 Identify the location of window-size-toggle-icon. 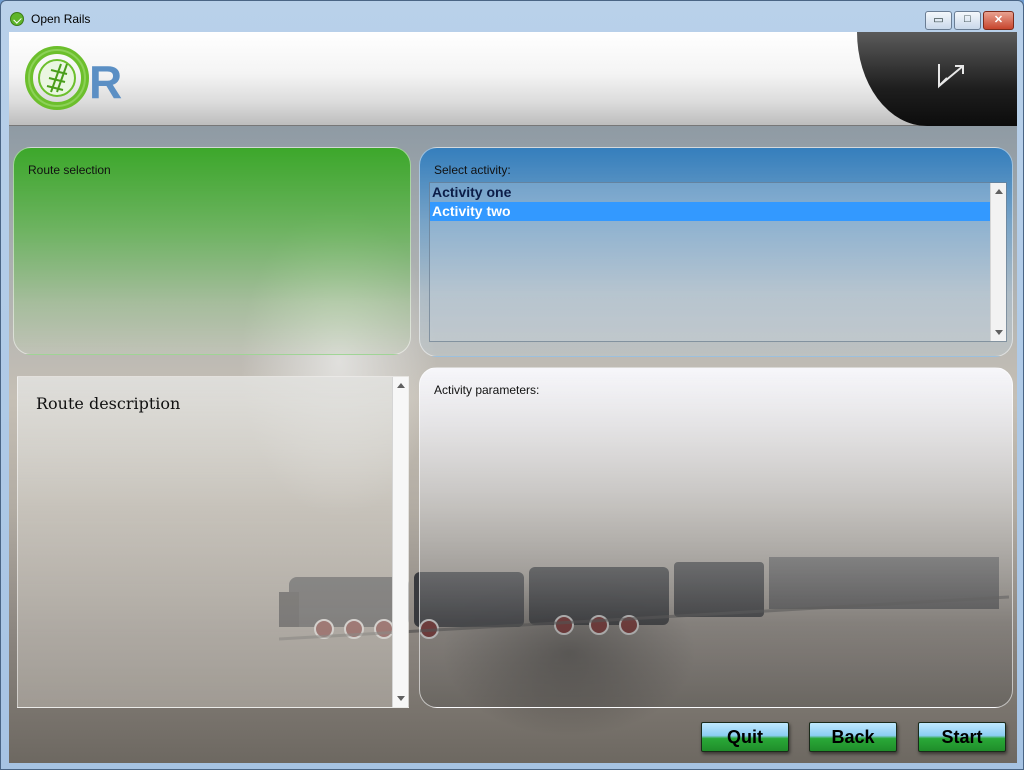
(953, 75).